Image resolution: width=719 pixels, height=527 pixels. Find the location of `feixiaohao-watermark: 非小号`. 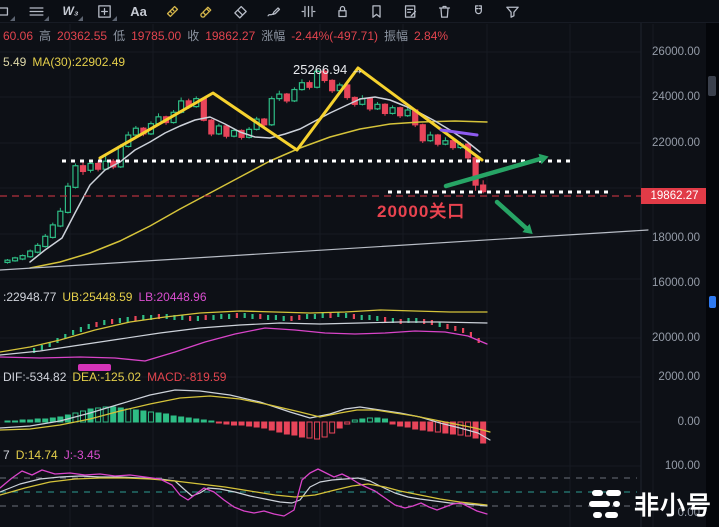

feixiaohao-watermark: 非小号 is located at coordinates (650, 504).